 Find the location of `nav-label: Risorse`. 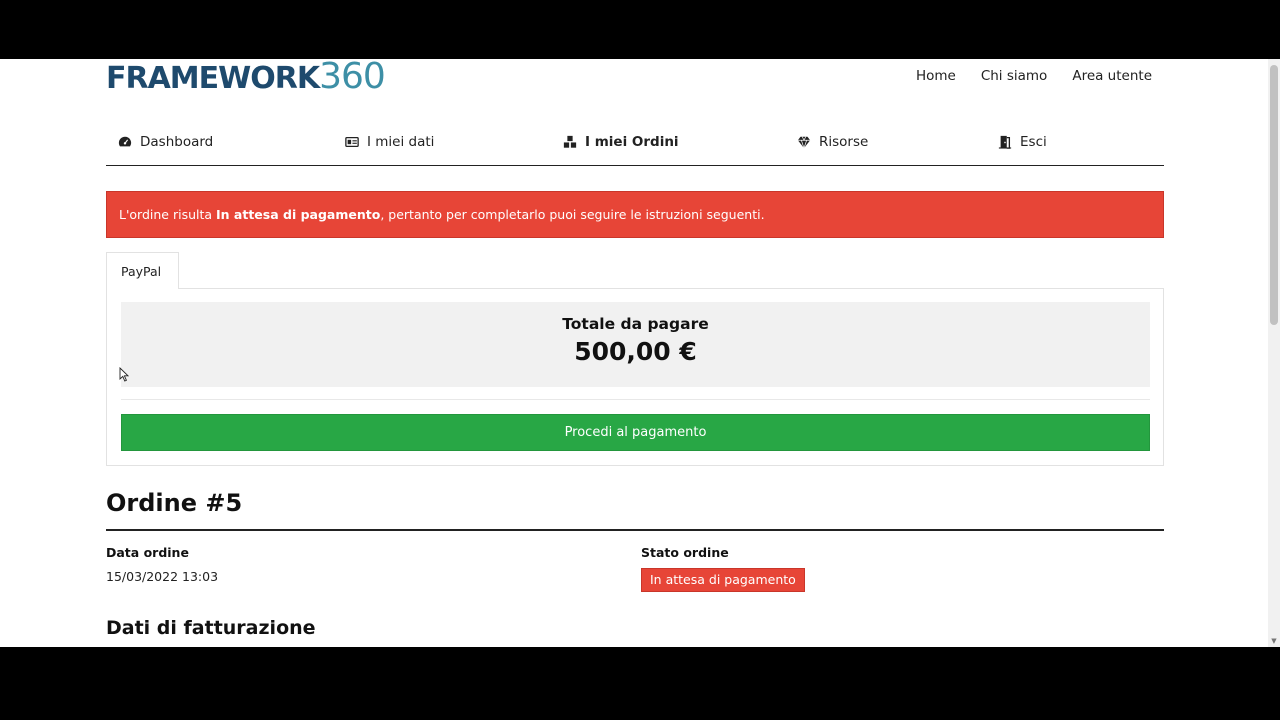

nav-label: Risorse is located at coordinates (844, 142).